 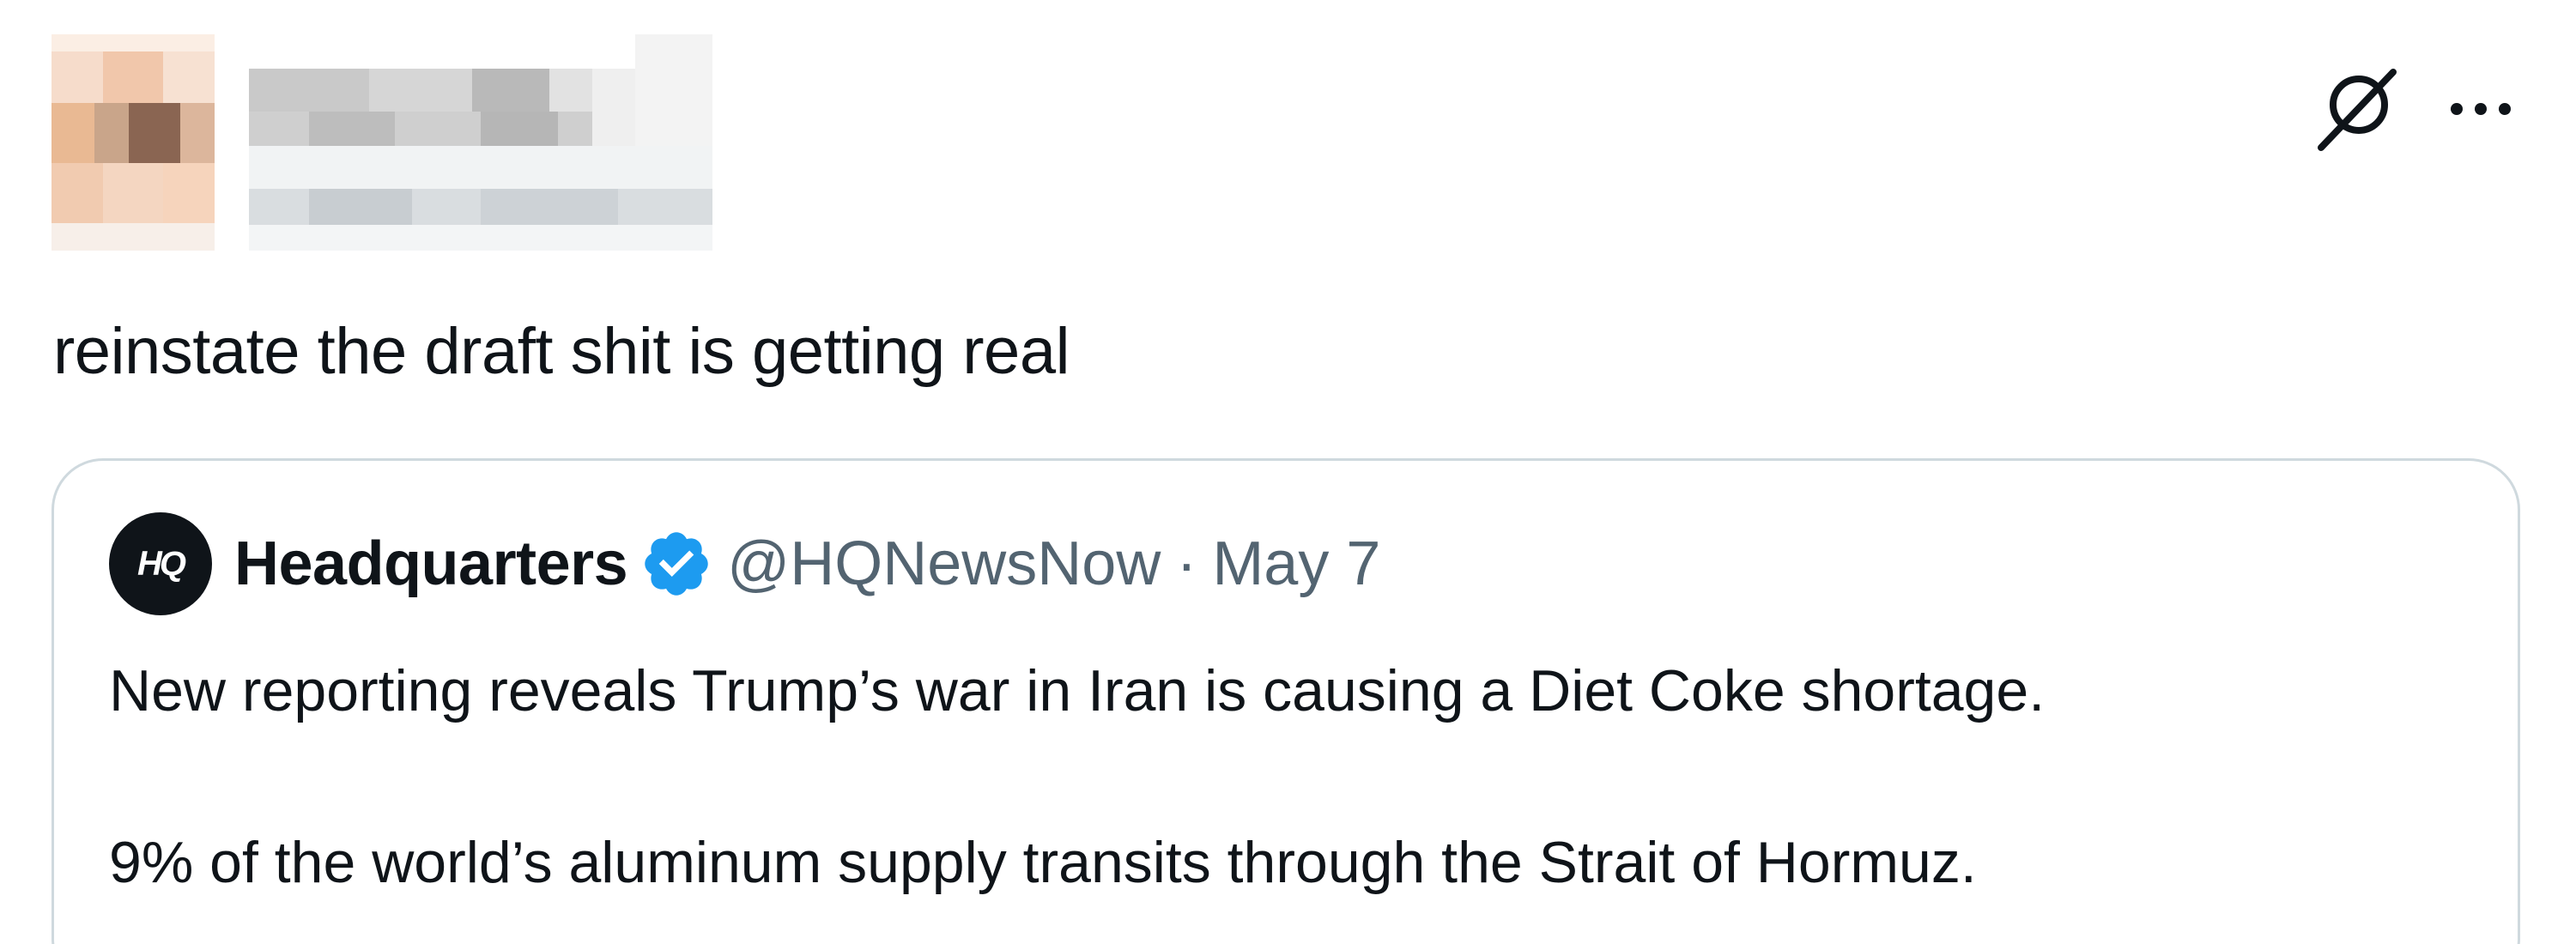 I want to click on quoted-avatar-text: HQ, so click(x=161, y=563).